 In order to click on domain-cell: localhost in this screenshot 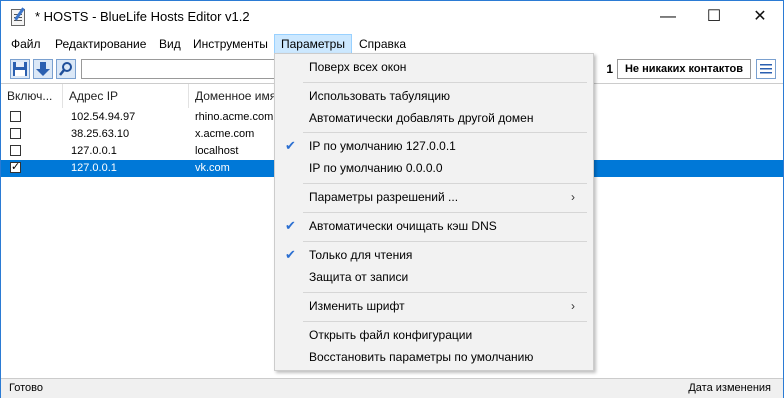, I will do `click(217, 151)`.